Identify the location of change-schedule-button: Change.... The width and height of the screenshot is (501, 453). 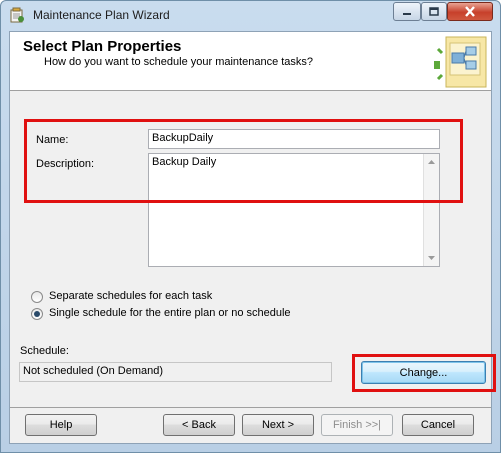
(423, 372).